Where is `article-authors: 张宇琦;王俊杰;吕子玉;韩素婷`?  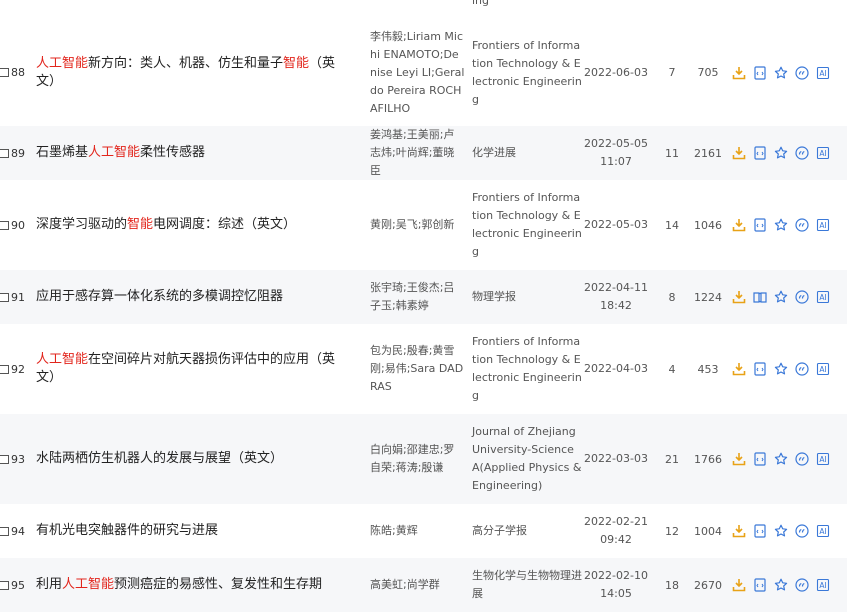 article-authors: 张宇琦;王俊杰;吕子玉;韩素婷 is located at coordinates (417, 297).